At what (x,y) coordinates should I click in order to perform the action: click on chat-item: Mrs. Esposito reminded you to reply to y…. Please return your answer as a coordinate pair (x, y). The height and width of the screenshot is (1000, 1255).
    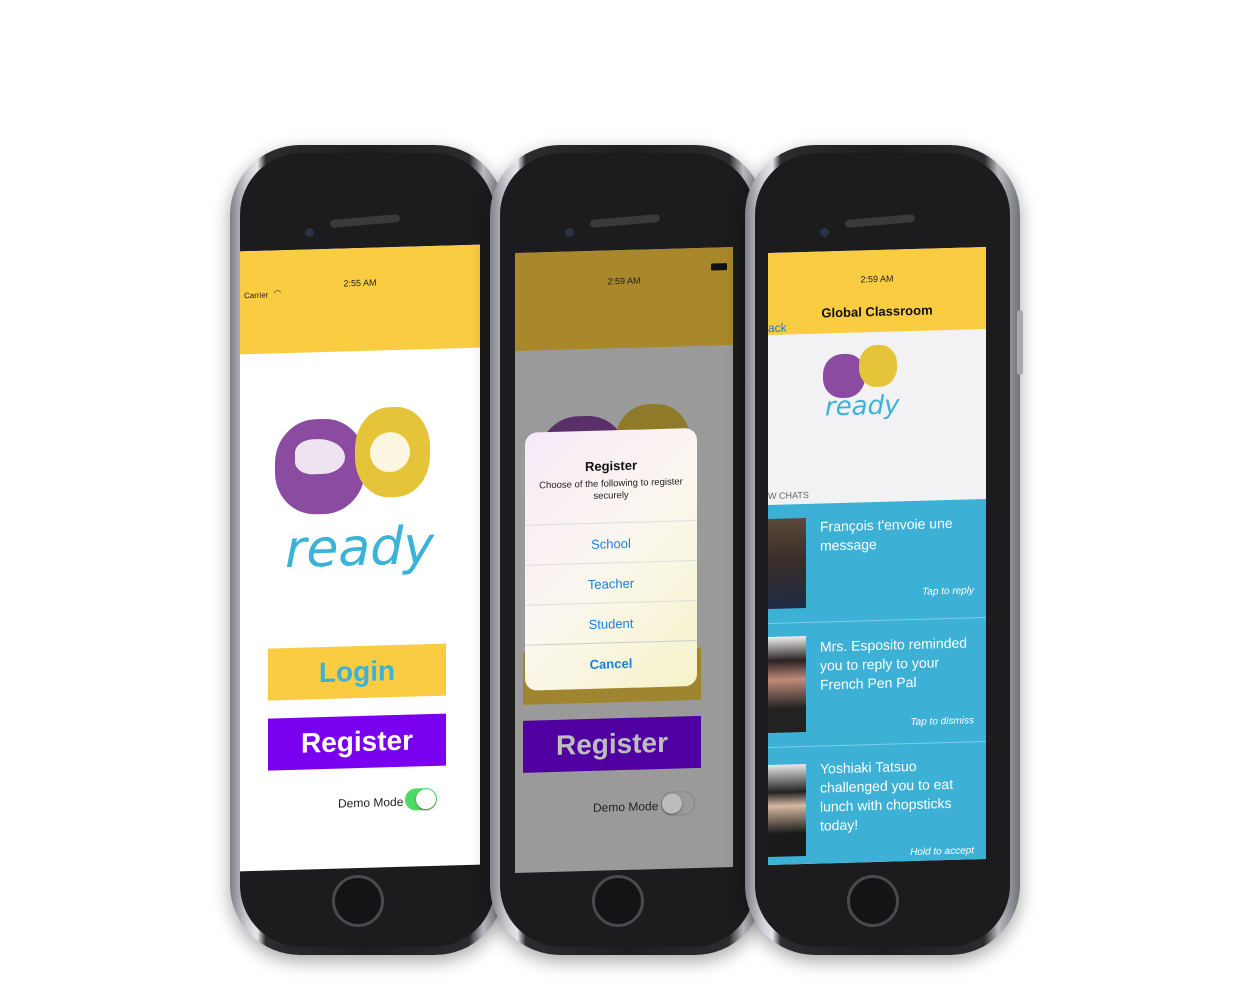
    Looking at the image, I should click on (877, 682).